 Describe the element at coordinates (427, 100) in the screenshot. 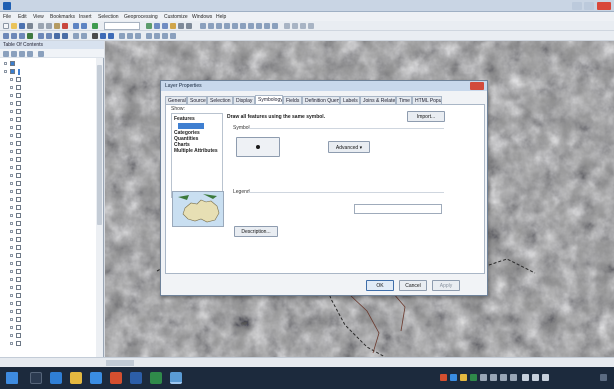

I see `tab-html-popup: HTML Popup` at that location.